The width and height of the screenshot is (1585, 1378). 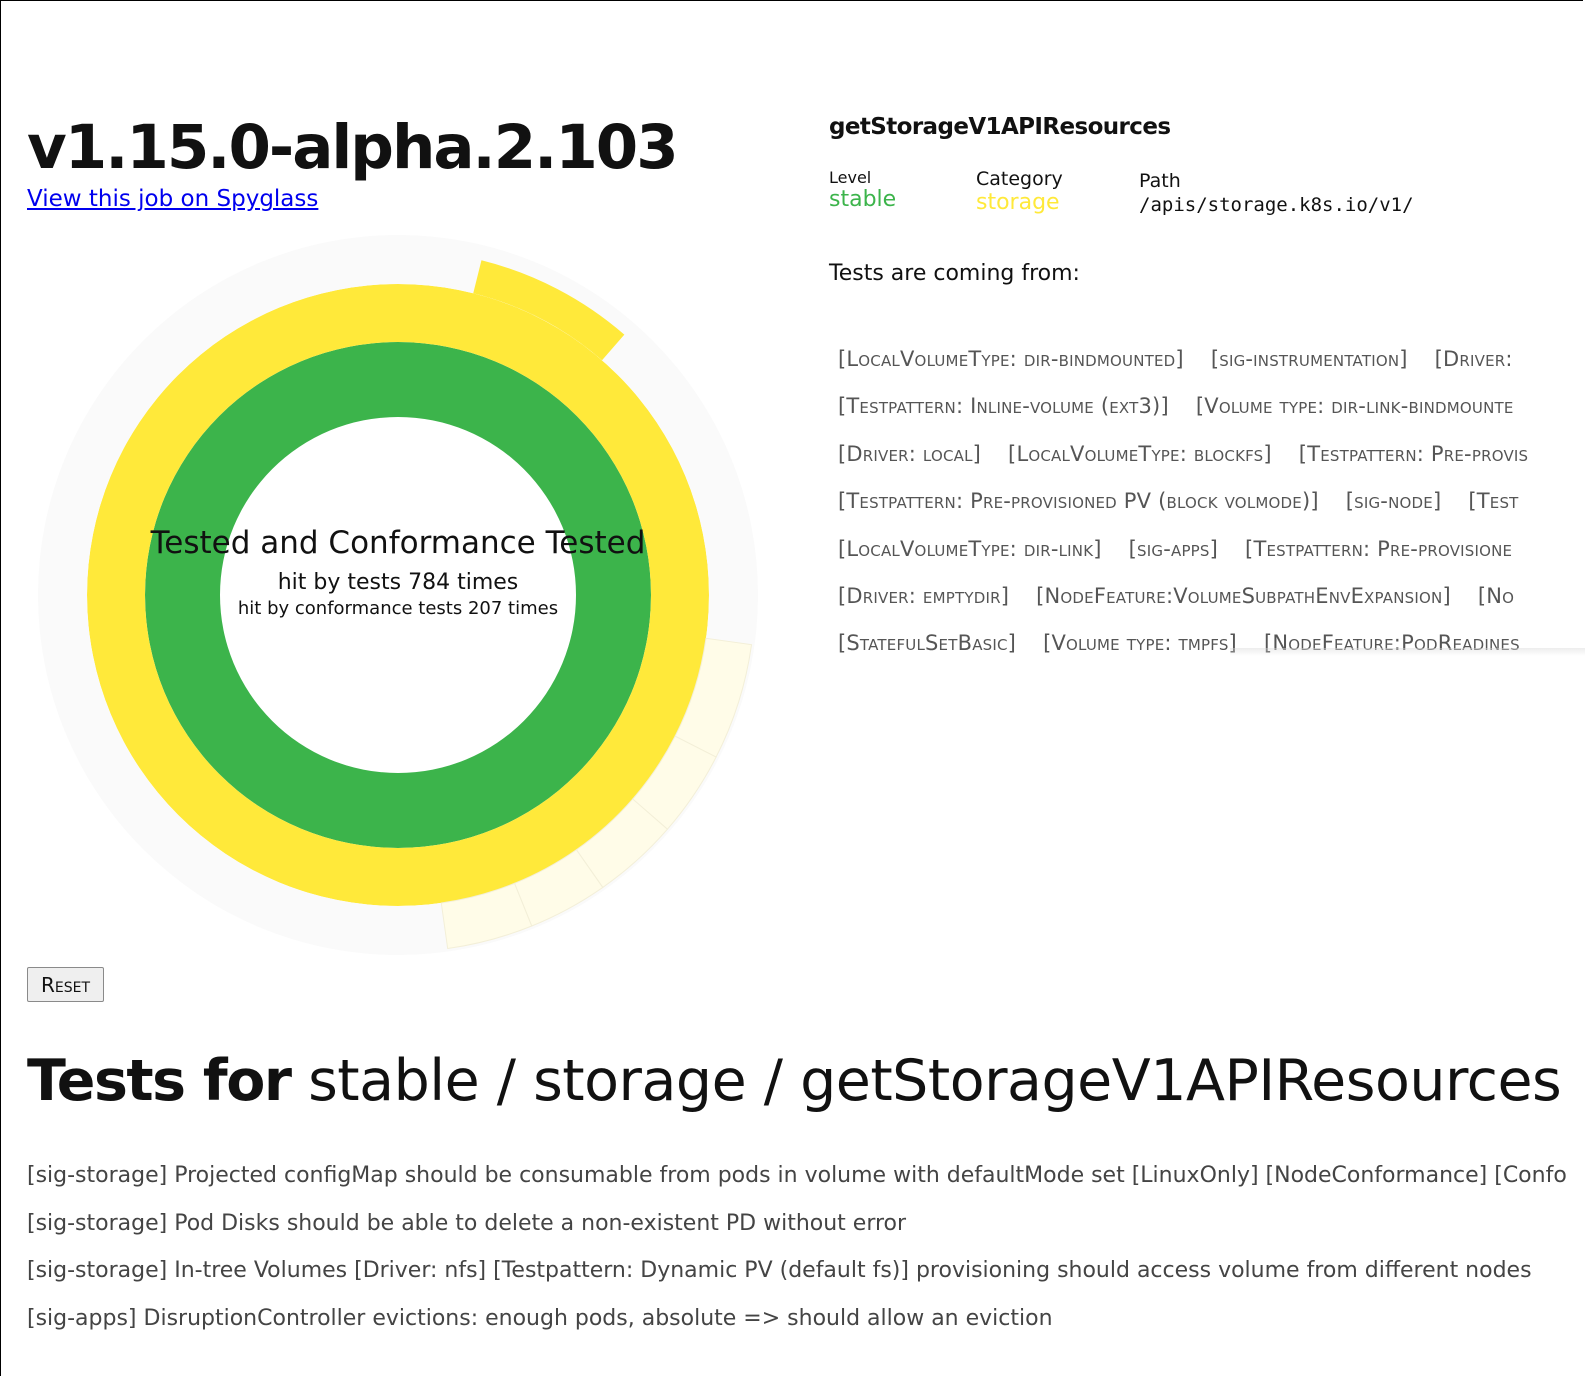 What do you see at coordinates (1173, 549) in the screenshot?
I see `test-tag: [sig-apps]` at bounding box center [1173, 549].